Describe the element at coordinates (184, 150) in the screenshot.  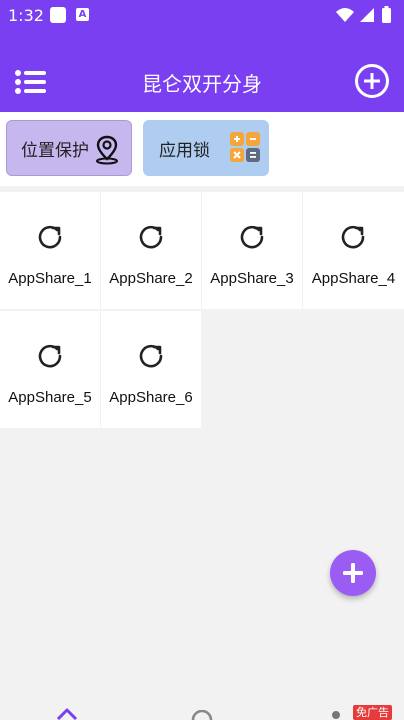
I see `app-lock-label: 应用锁` at that location.